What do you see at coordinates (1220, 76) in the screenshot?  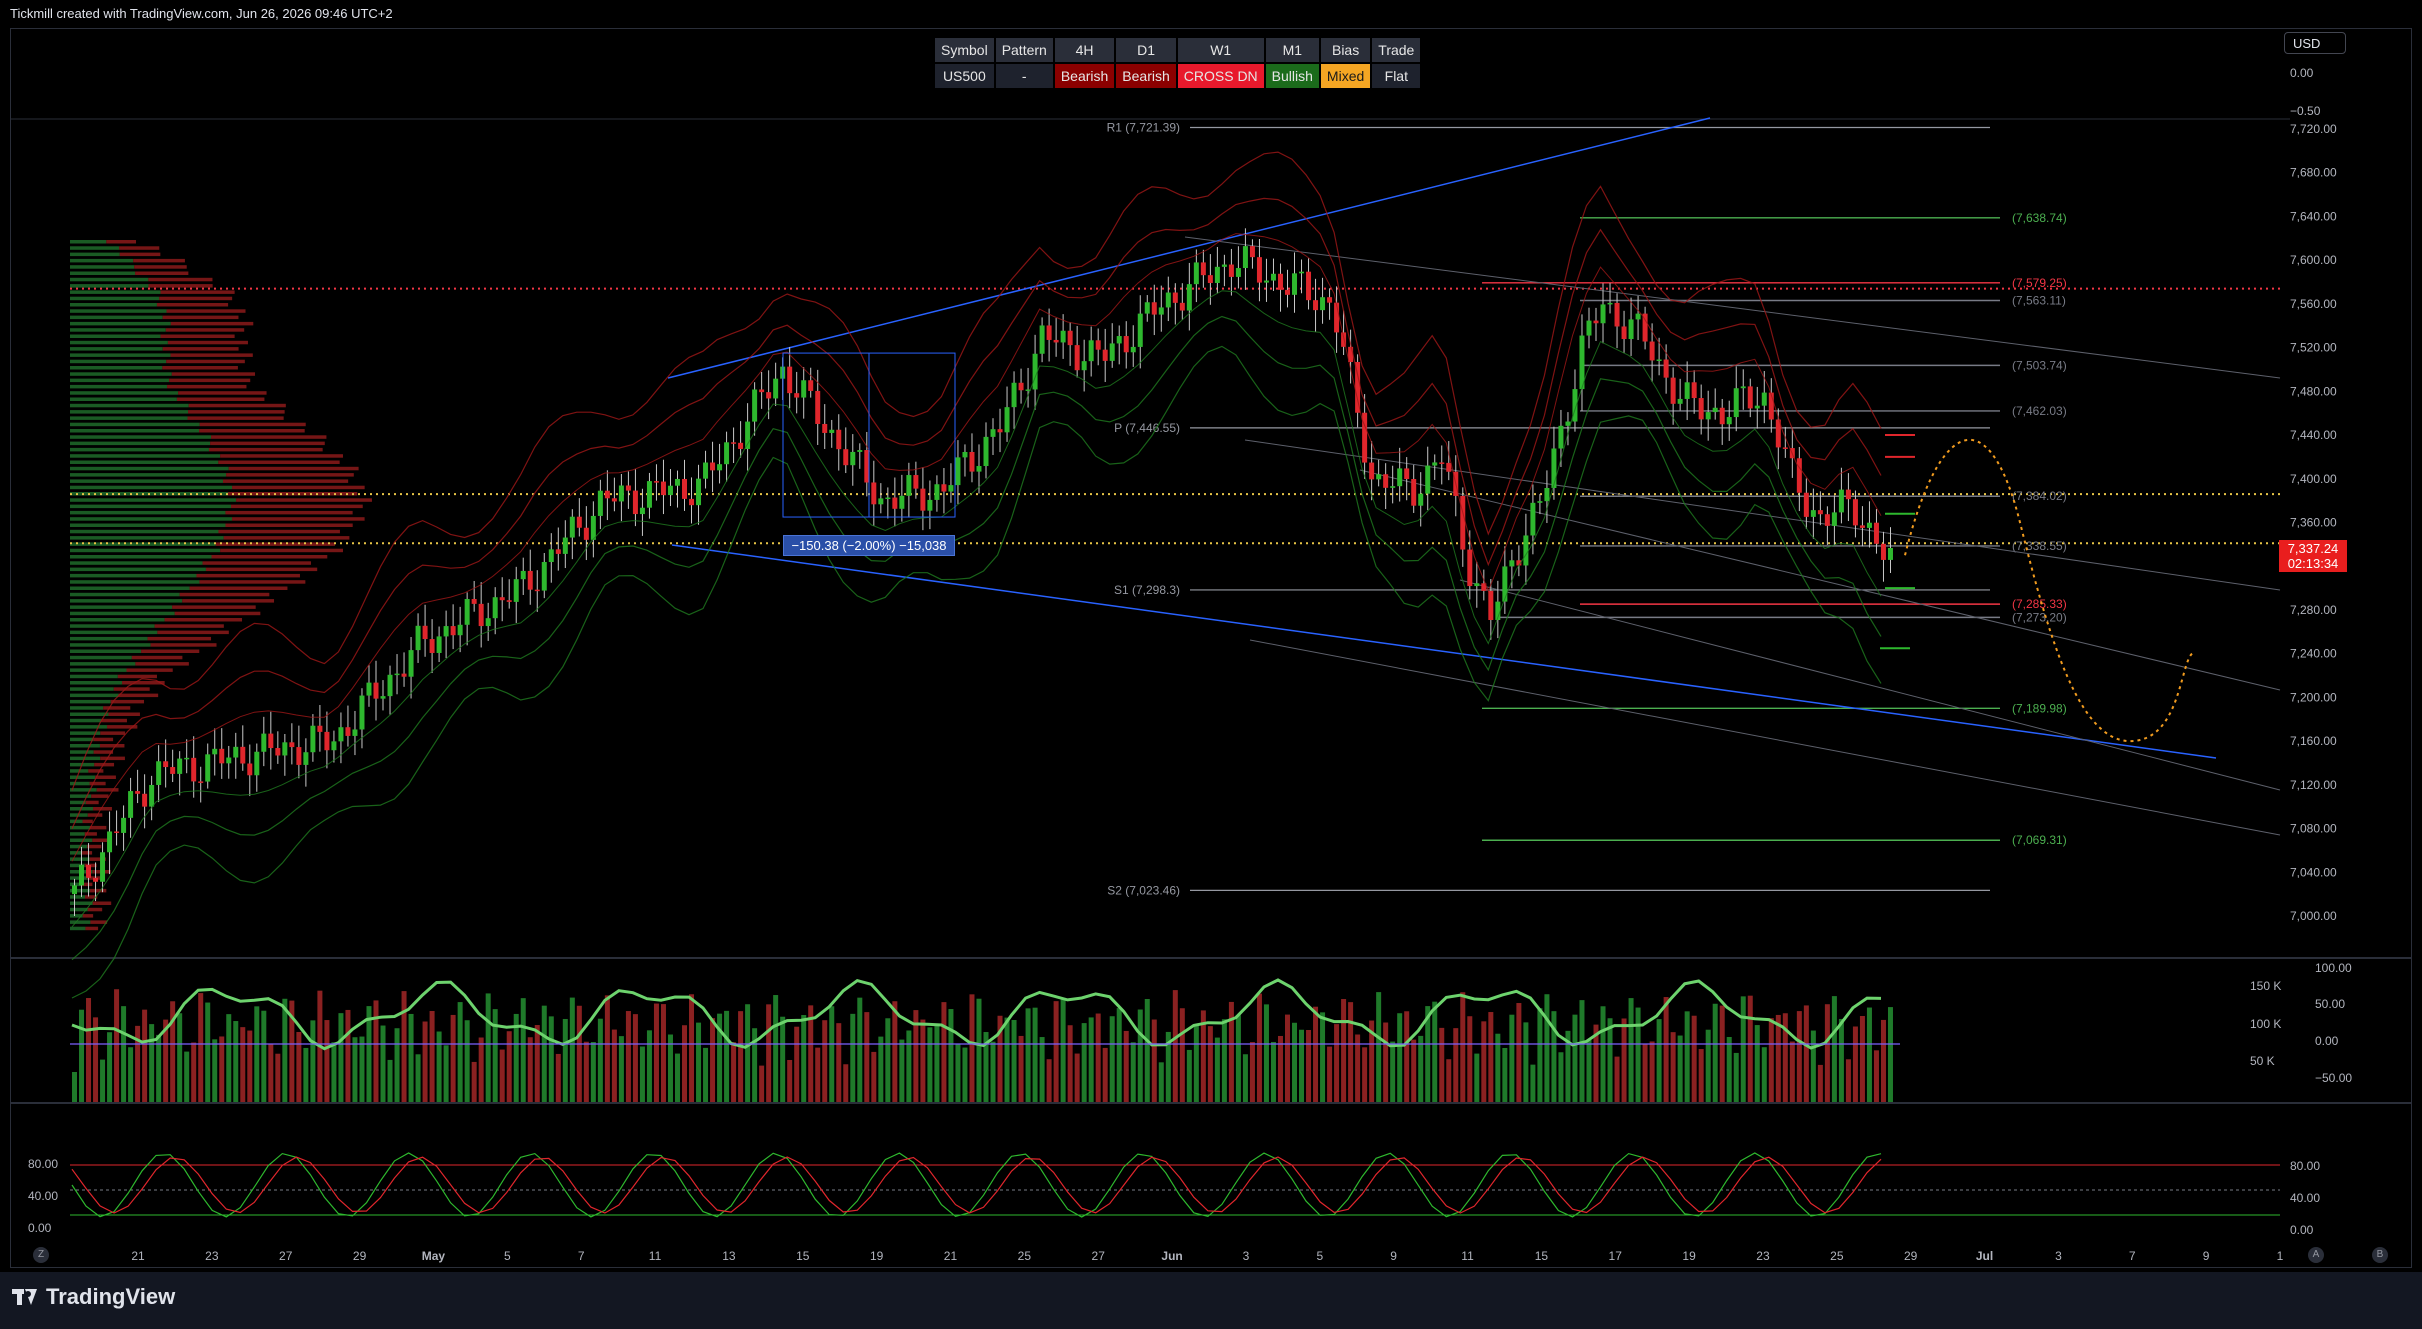 I see `value-w1: CROSS DN` at bounding box center [1220, 76].